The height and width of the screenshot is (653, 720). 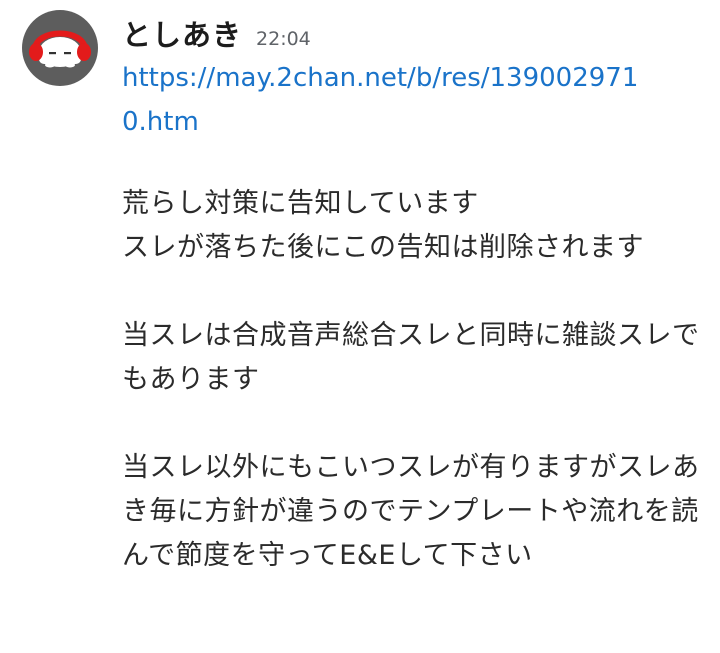 What do you see at coordinates (182, 33) in the screenshot?
I see `author-name: としあき` at bounding box center [182, 33].